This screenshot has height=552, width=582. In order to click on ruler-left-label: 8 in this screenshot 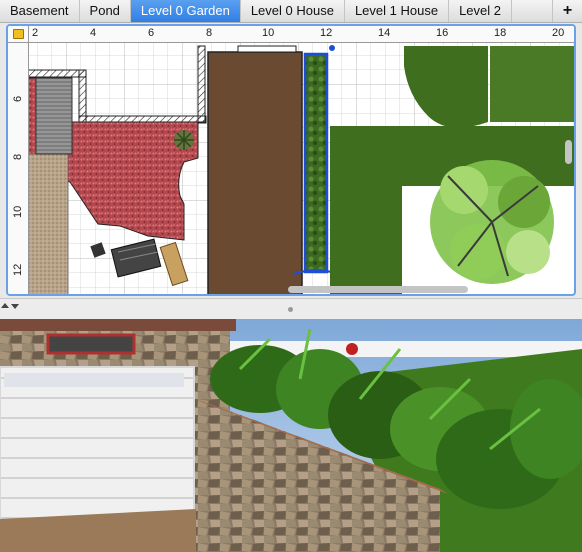, I will do `click(18, 156)`.